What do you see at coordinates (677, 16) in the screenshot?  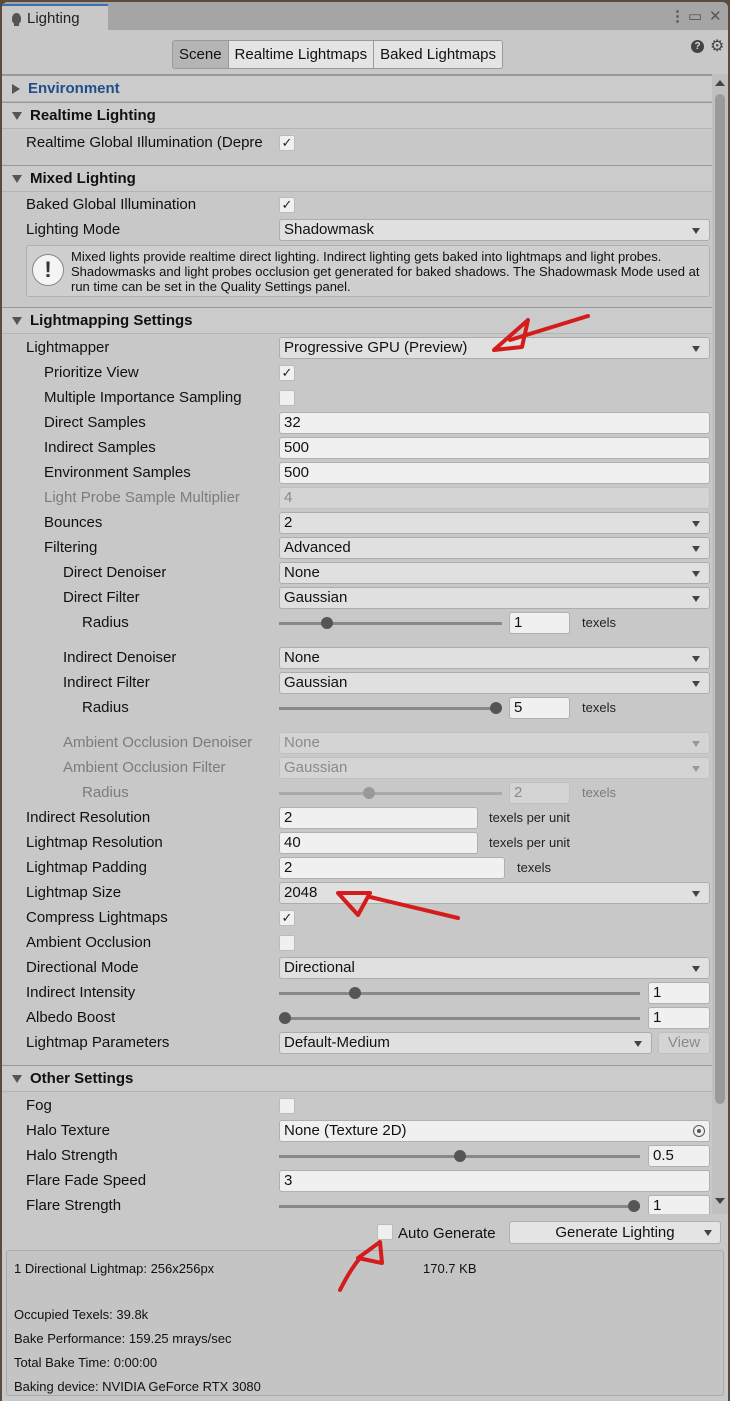 I see `more-icon: ⋮` at bounding box center [677, 16].